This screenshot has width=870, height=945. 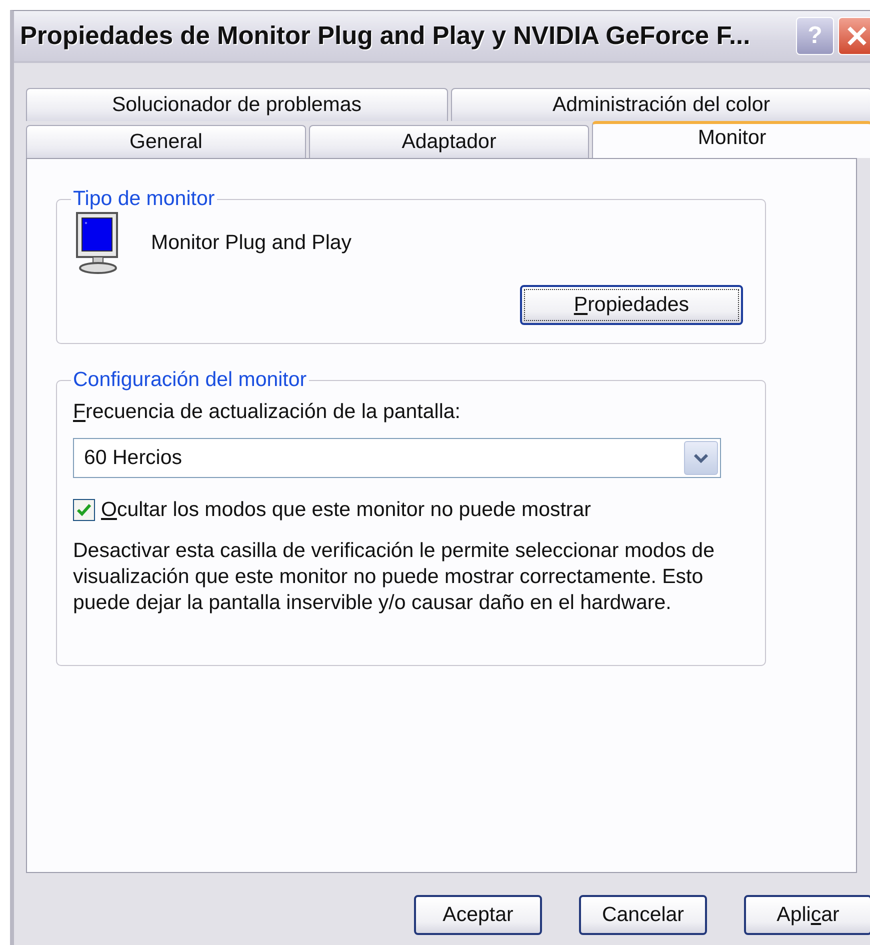 What do you see at coordinates (857, 36) in the screenshot?
I see `close-icon` at bounding box center [857, 36].